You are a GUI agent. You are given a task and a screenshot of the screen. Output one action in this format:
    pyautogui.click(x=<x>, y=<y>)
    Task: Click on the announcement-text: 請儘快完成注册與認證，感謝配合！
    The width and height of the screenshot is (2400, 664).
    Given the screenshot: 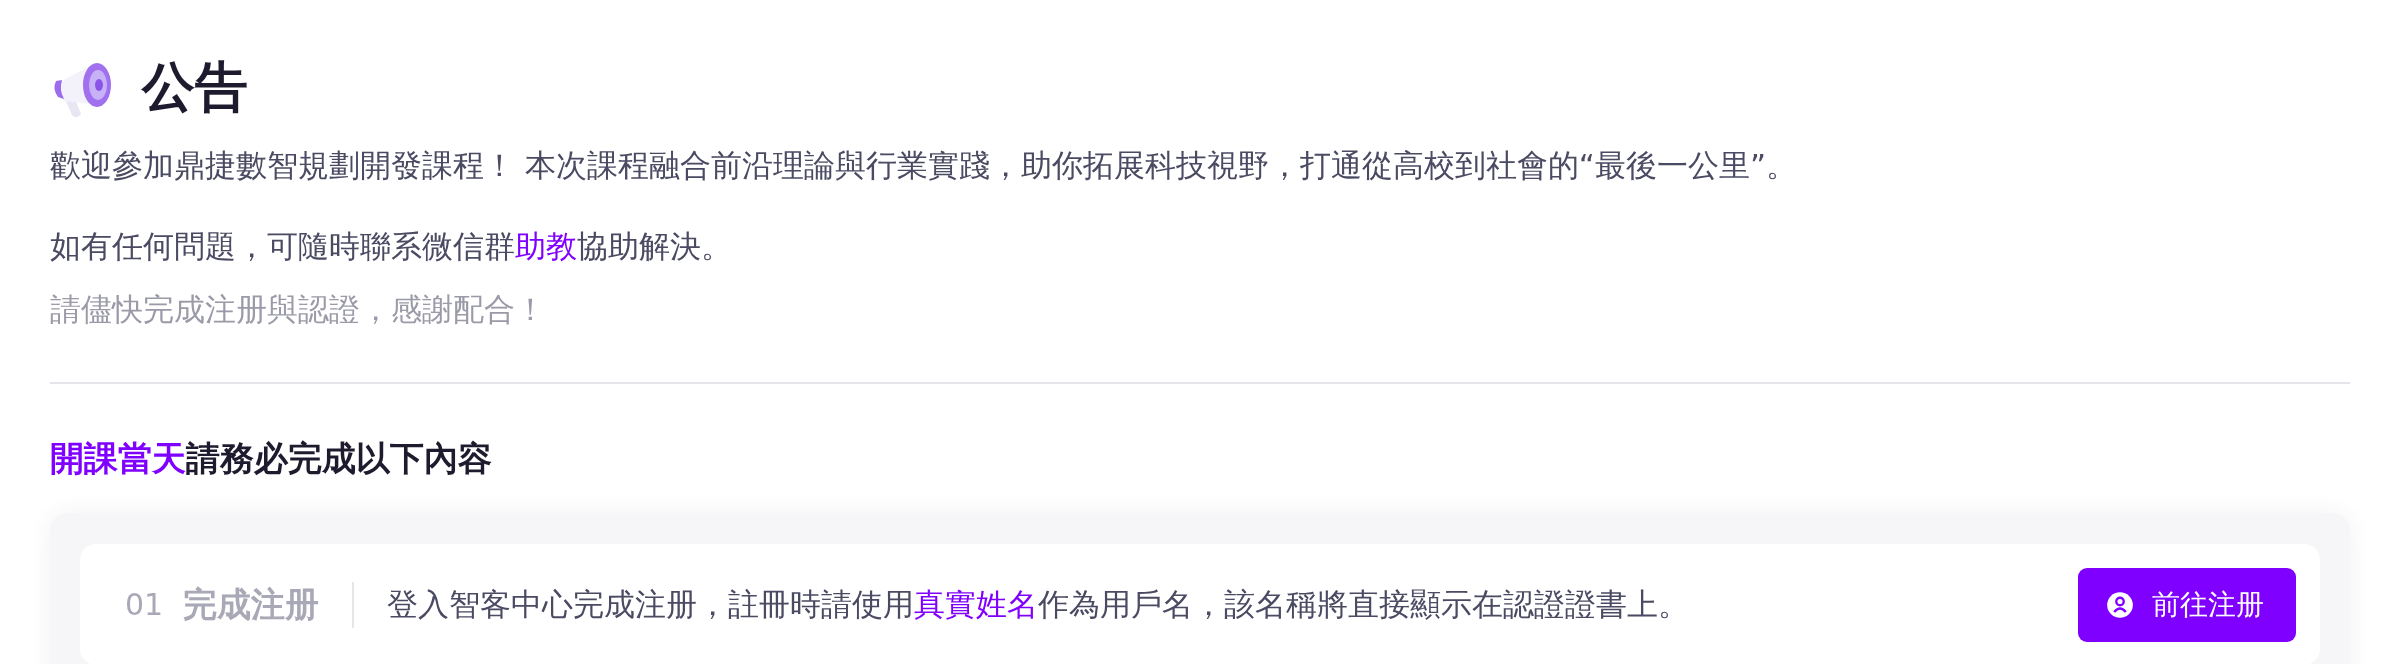 What is the action you would take?
    pyautogui.click(x=298, y=309)
    